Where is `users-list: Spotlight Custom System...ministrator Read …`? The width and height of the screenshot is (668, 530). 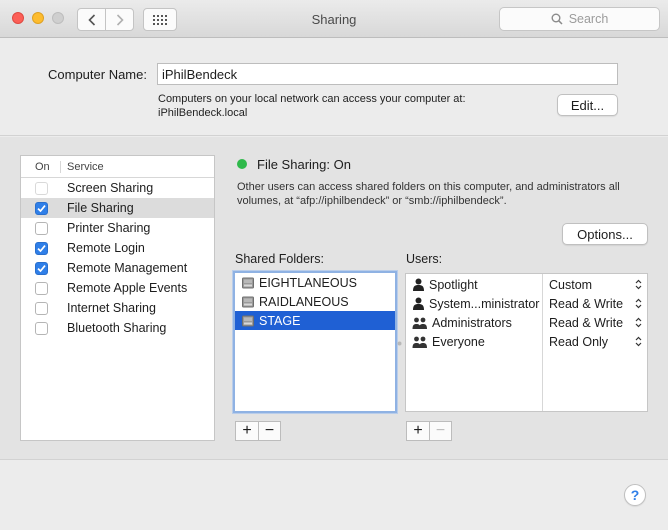 users-list: Spotlight Custom System...ministrator Read … is located at coordinates (526, 342).